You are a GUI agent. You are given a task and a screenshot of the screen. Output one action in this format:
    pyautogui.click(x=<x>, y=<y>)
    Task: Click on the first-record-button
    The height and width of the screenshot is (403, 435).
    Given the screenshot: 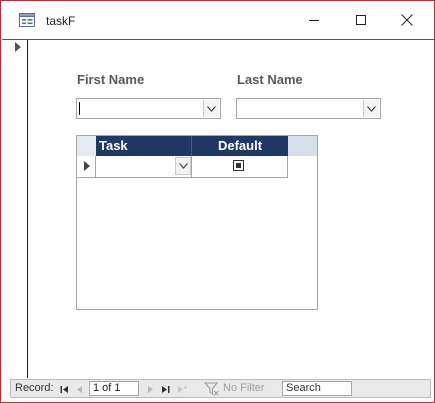 What is the action you would take?
    pyautogui.click(x=64, y=389)
    